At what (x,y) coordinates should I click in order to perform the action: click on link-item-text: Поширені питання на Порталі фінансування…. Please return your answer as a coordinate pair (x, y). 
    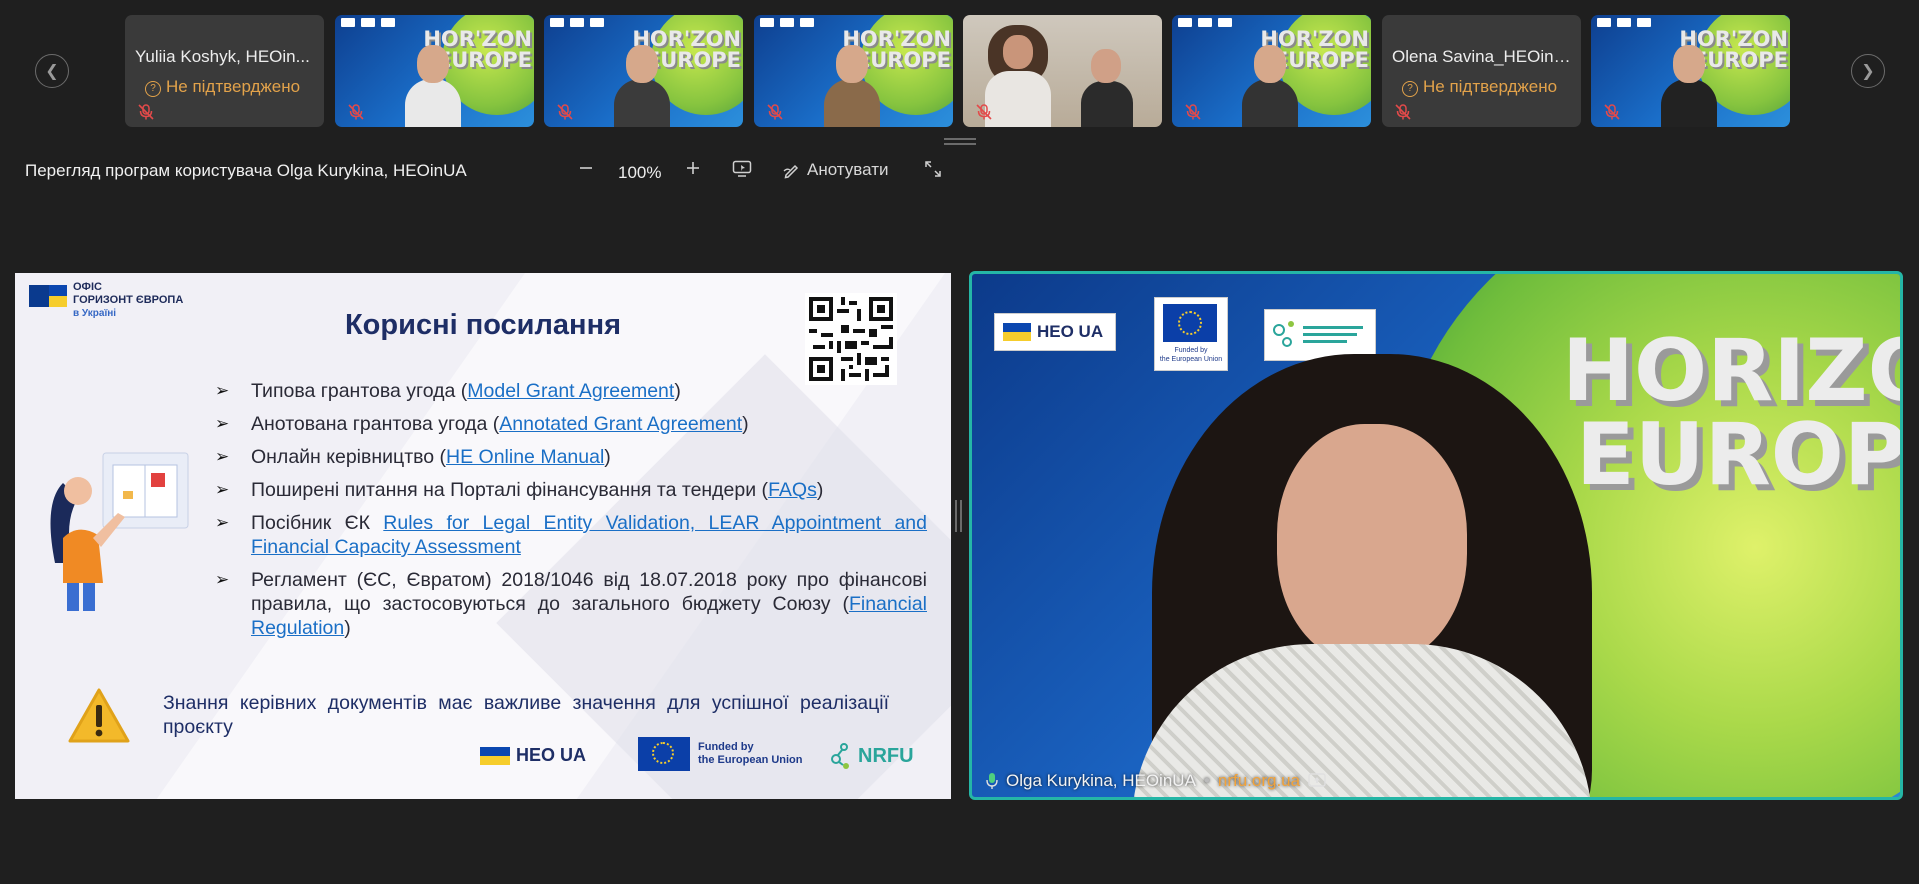
    Looking at the image, I should click on (510, 490).